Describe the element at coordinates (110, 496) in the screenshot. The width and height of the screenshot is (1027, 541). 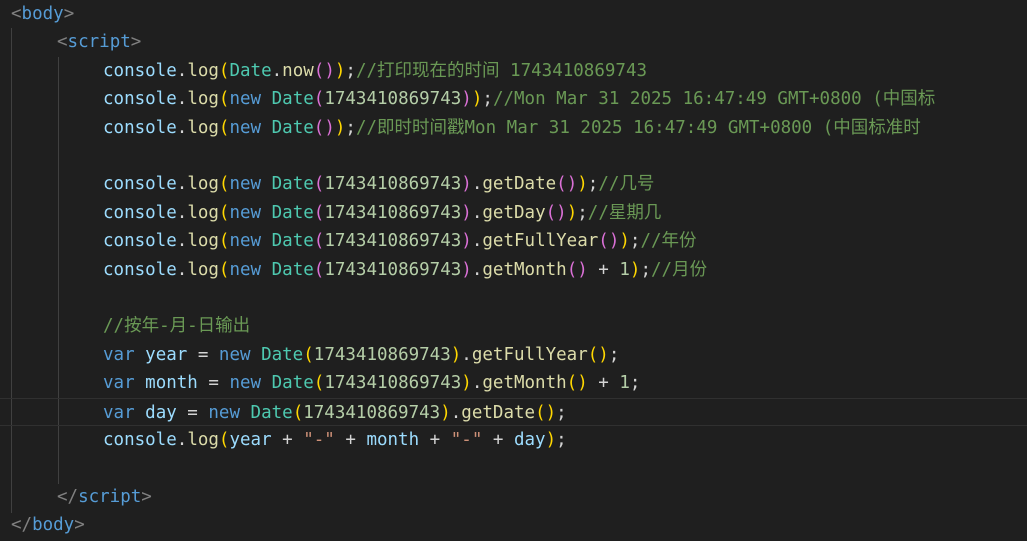
I see `code-token: script` at that location.